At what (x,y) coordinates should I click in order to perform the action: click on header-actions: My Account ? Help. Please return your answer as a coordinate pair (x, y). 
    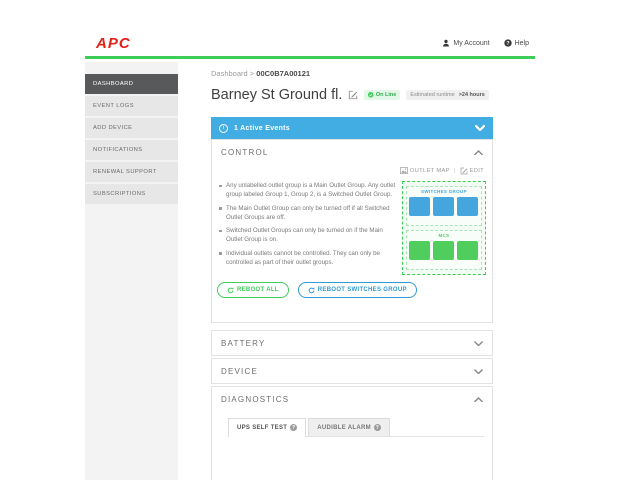
    Looking at the image, I should click on (485, 43).